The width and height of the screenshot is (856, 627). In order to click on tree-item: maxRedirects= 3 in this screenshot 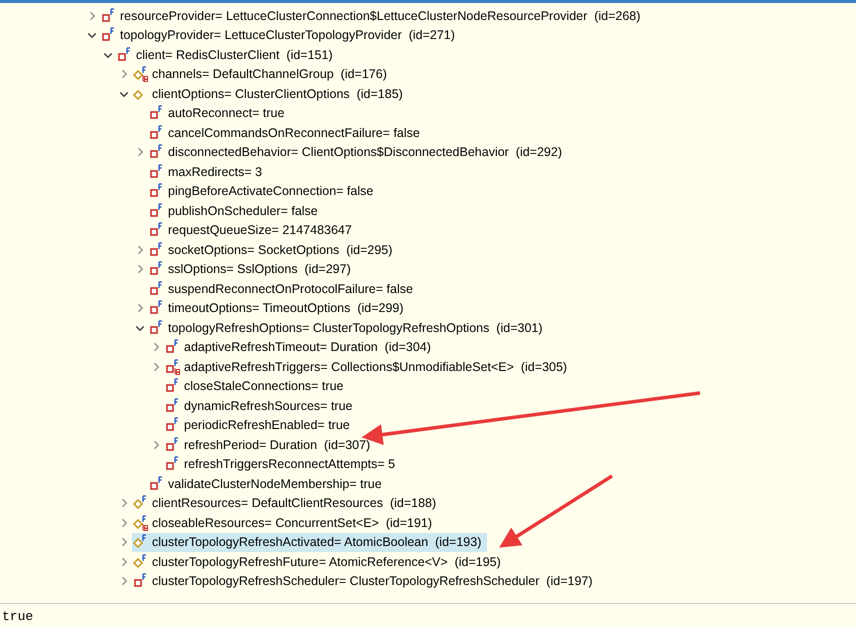, I will do `click(208, 172)`.